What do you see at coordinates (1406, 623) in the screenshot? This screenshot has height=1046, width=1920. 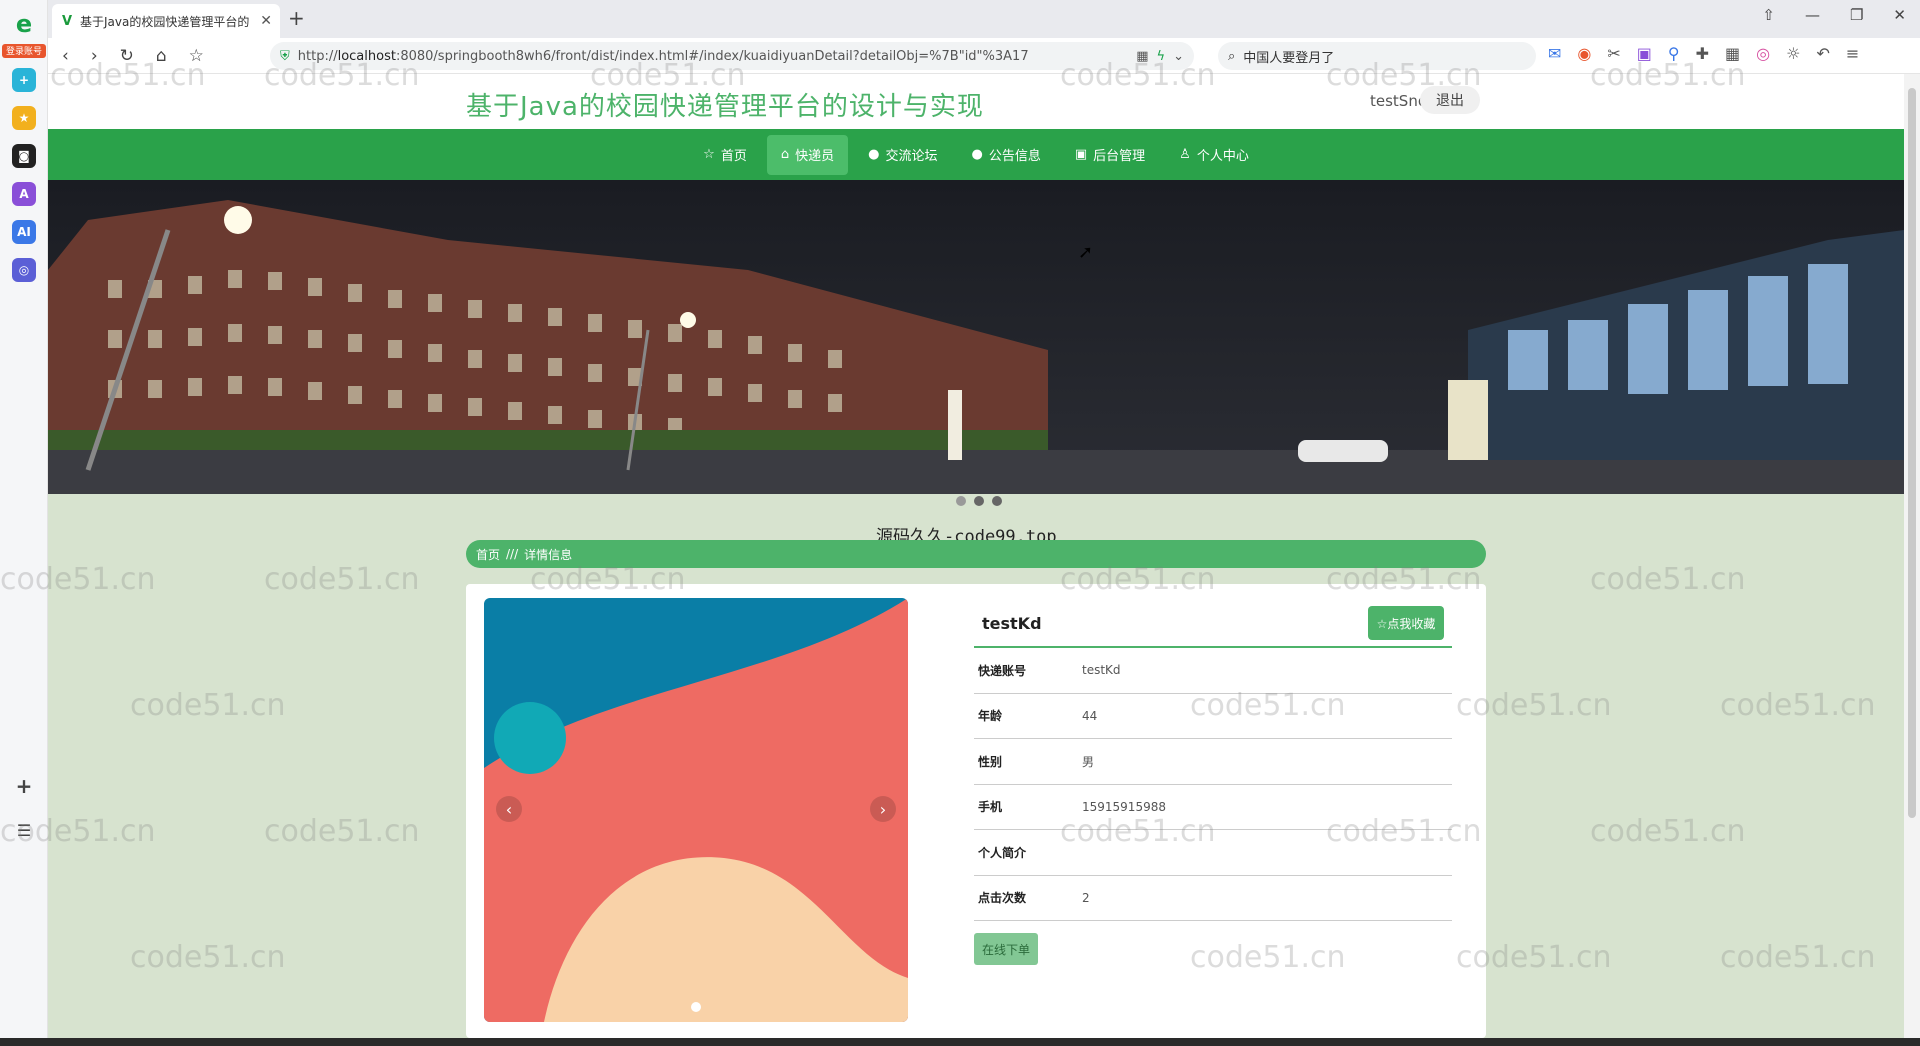 I see `favorite-button: ☆点我收藏` at bounding box center [1406, 623].